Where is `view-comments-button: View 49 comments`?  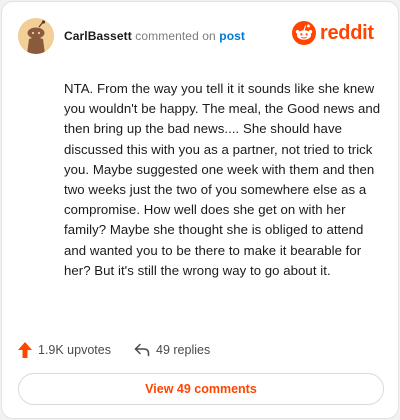 view-comments-button: View 49 comments is located at coordinates (201, 389).